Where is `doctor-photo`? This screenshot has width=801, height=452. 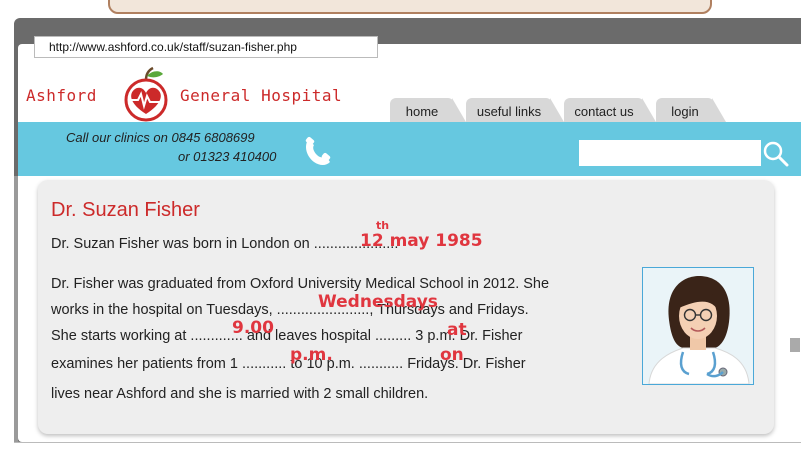
doctor-photo is located at coordinates (698, 326).